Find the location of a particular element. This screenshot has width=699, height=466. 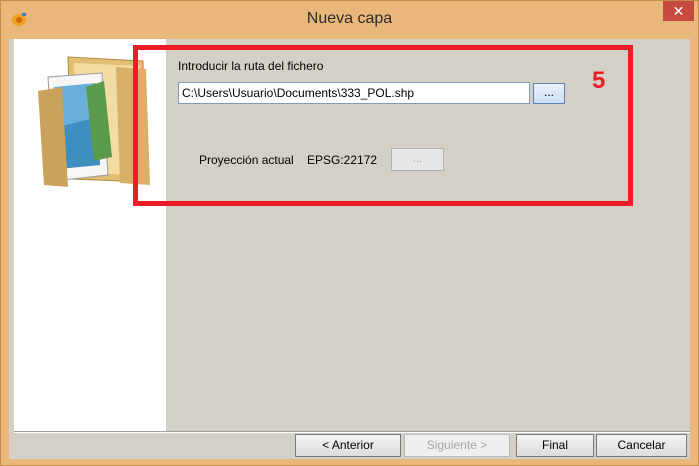

footer-divider-highlight is located at coordinates (352, 432).